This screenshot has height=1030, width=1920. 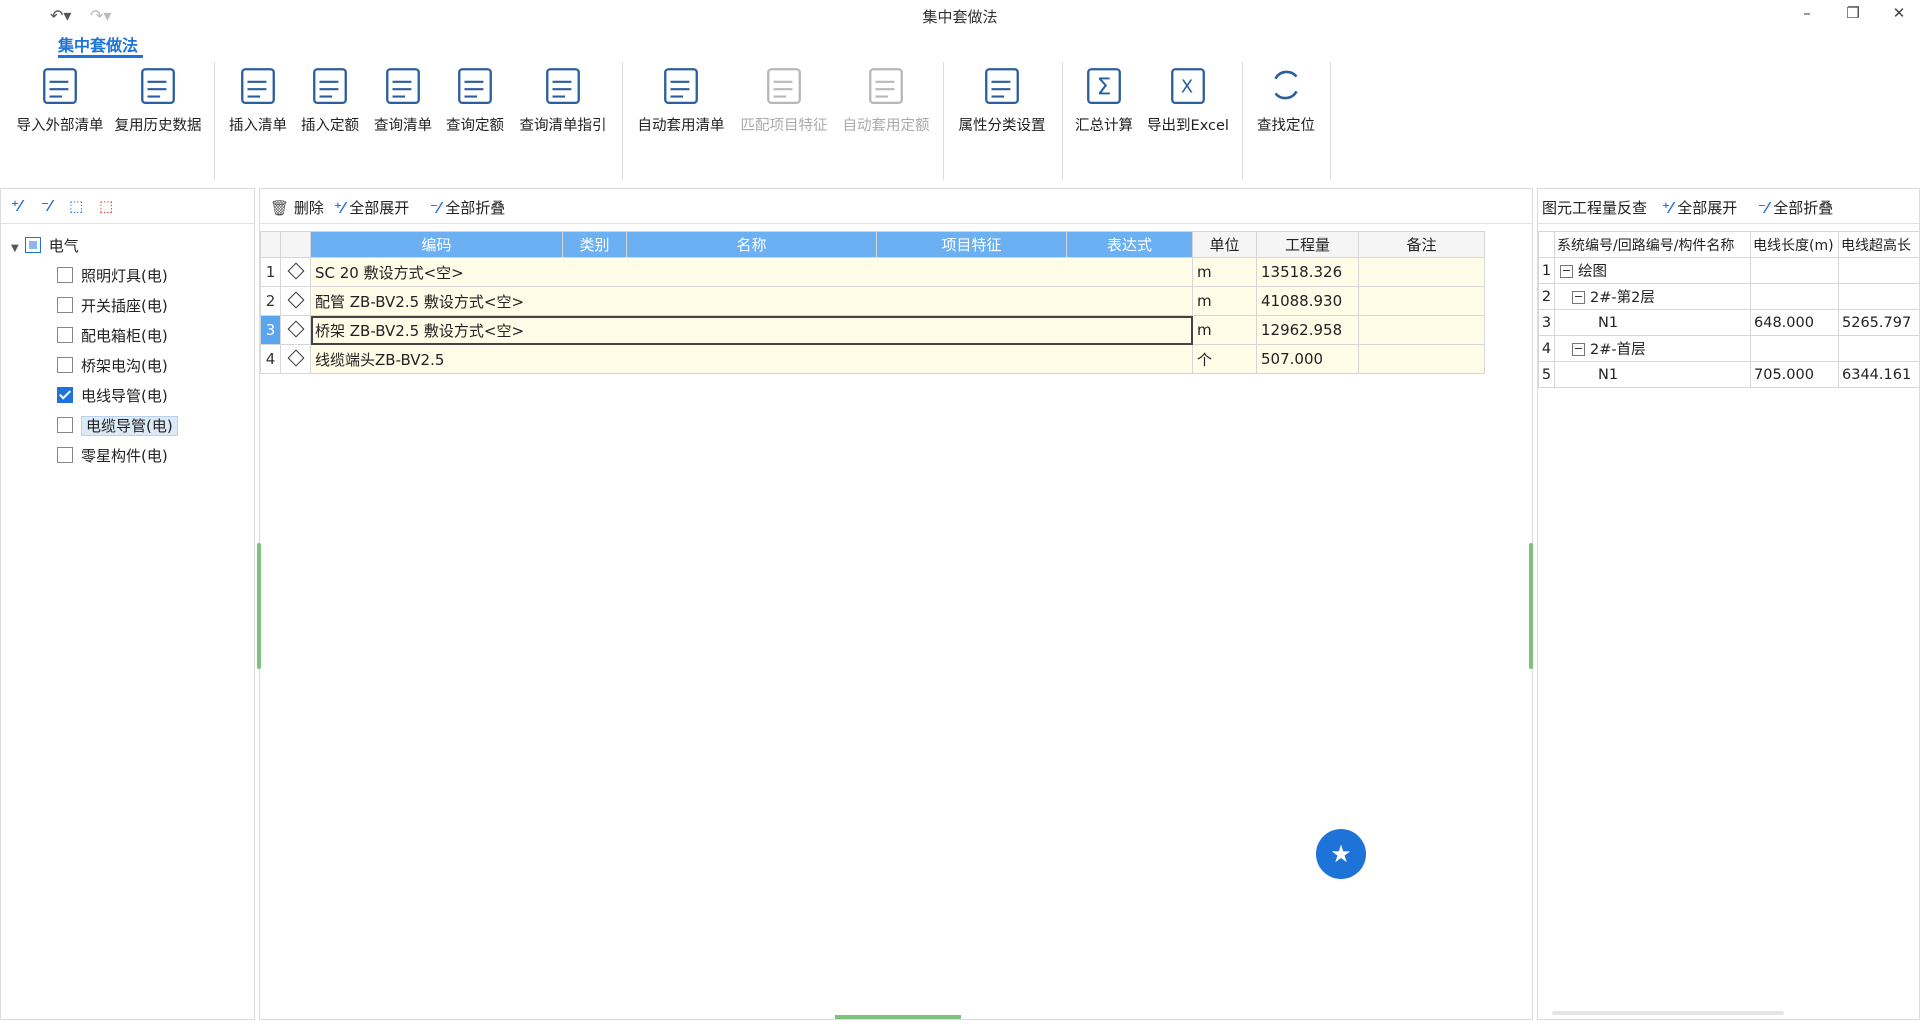 What do you see at coordinates (1795, 207) in the screenshot?
I see `right-collapse-all-button: ⁻⁄ 全部折叠` at bounding box center [1795, 207].